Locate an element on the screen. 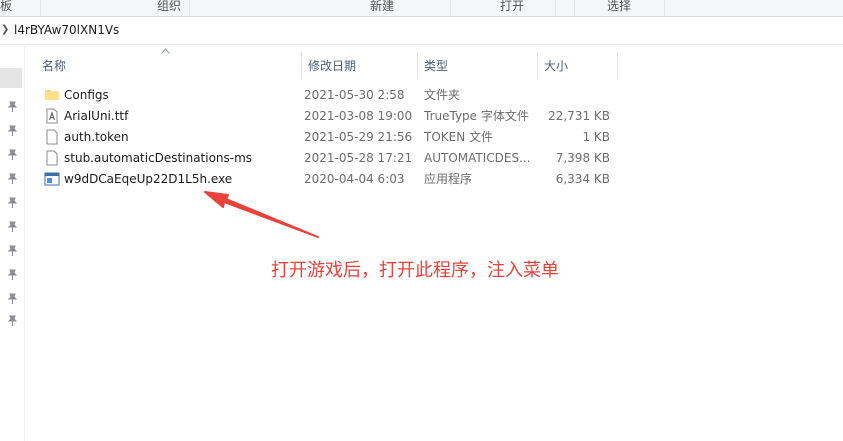 The image size is (843, 441). annotation-text: 打开游戏后，打开此程序，注入菜单 is located at coordinates (415, 270).